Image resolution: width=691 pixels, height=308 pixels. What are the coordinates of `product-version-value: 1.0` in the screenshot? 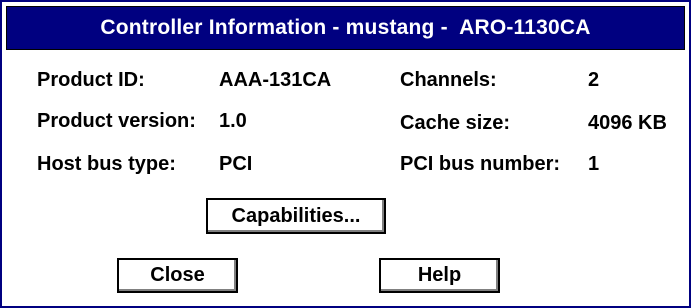 It's located at (233, 121).